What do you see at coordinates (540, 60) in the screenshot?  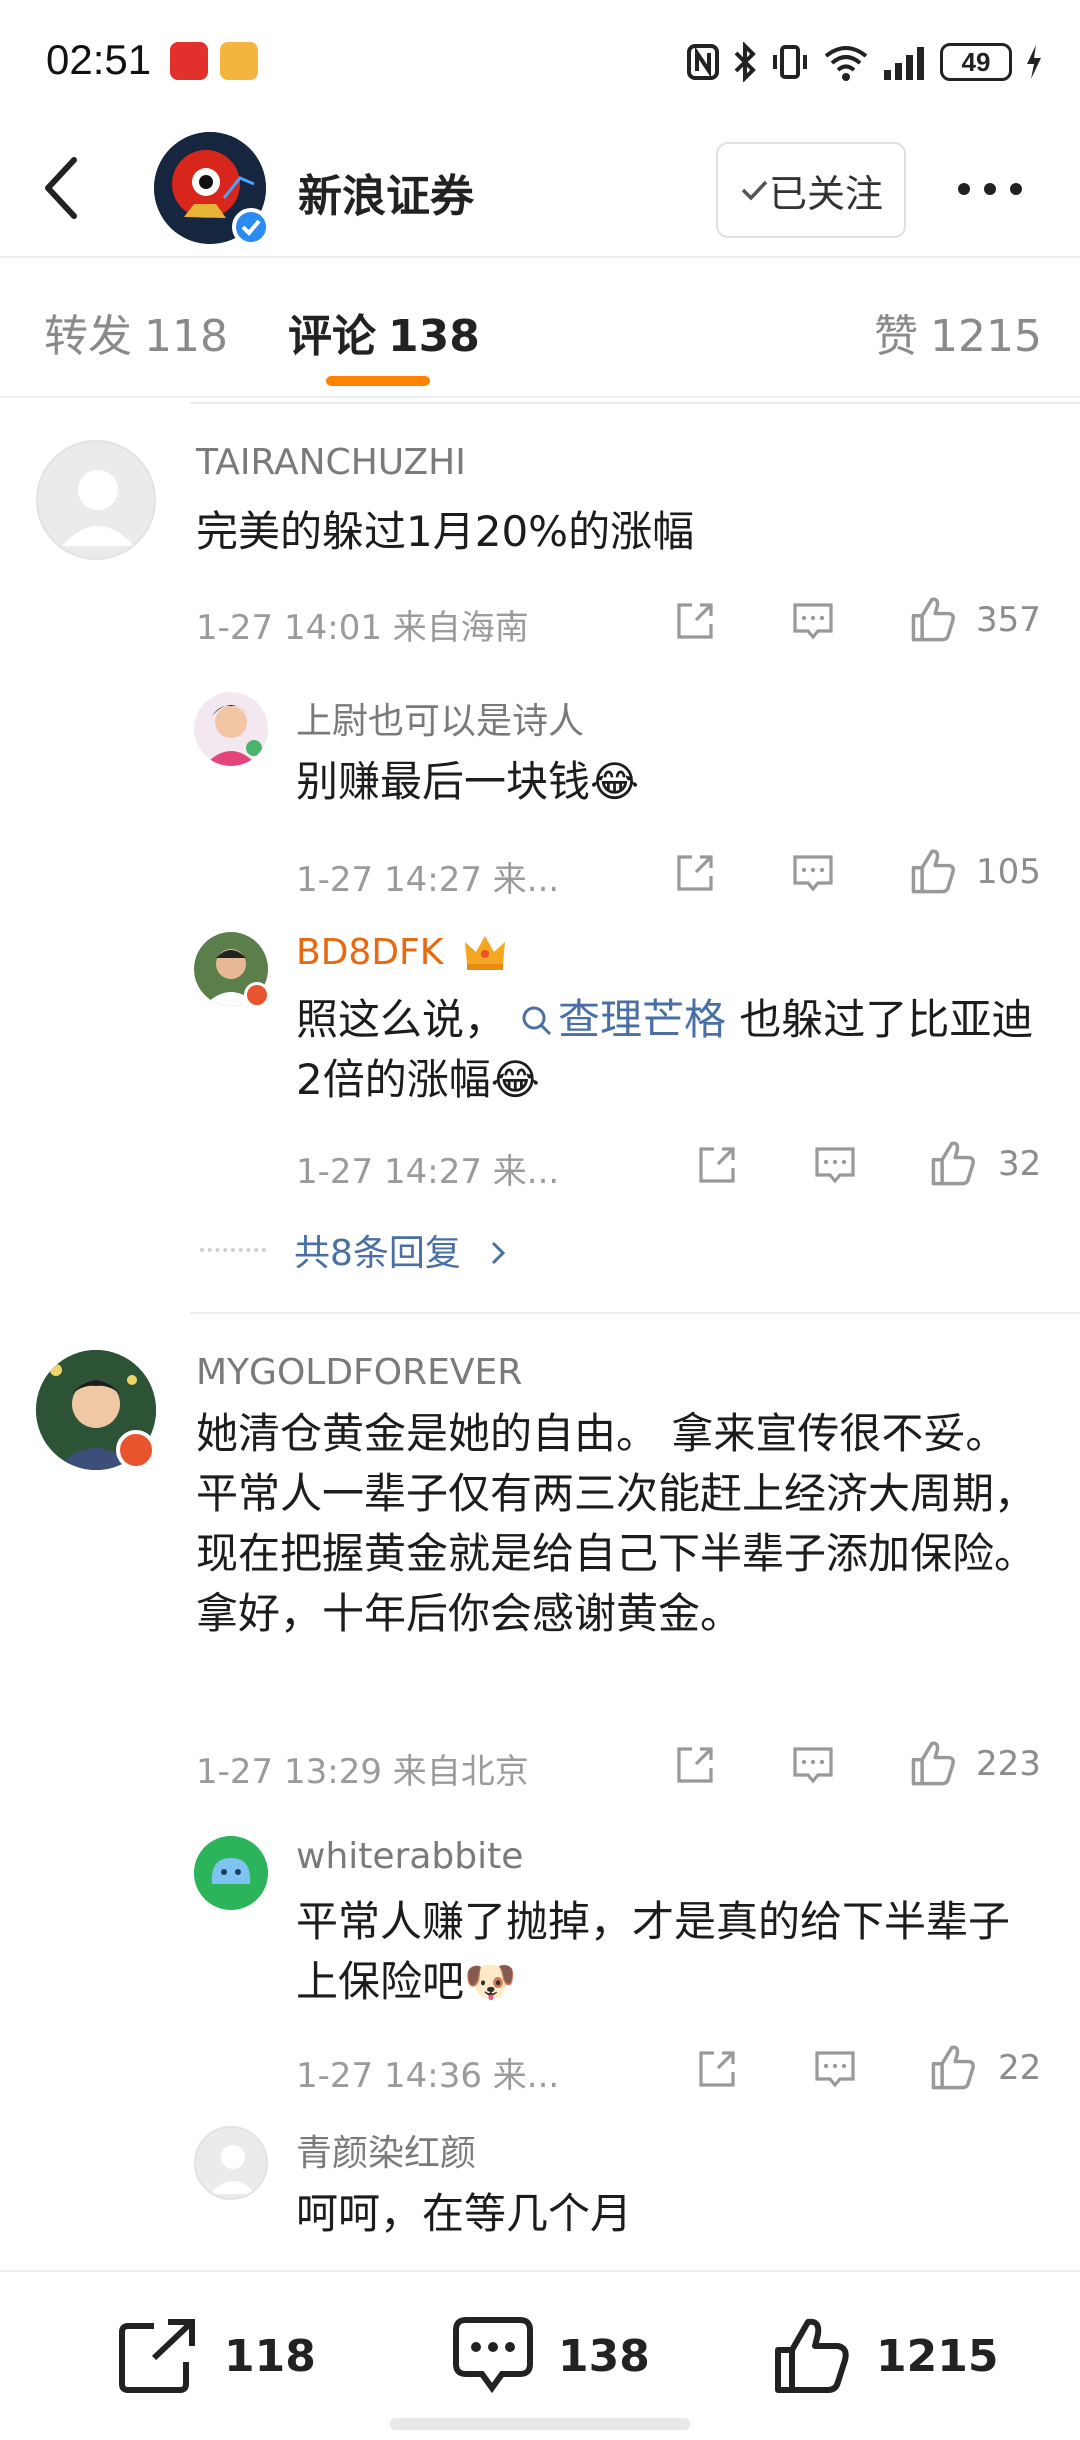 I see `status-bar: 02:51 49` at bounding box center [540, 60].